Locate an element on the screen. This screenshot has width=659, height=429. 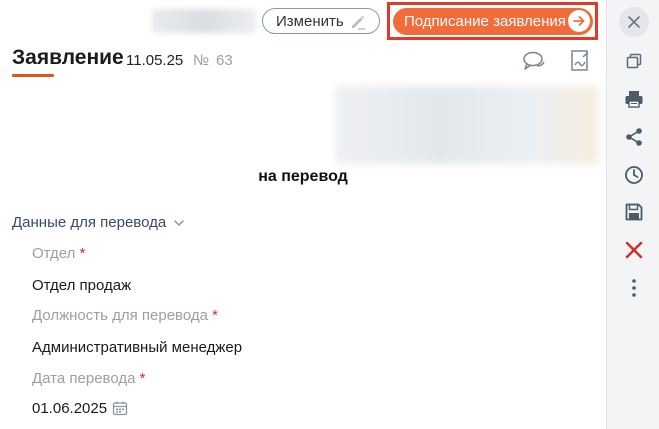
close-icon is located at coordinates (633, 22).